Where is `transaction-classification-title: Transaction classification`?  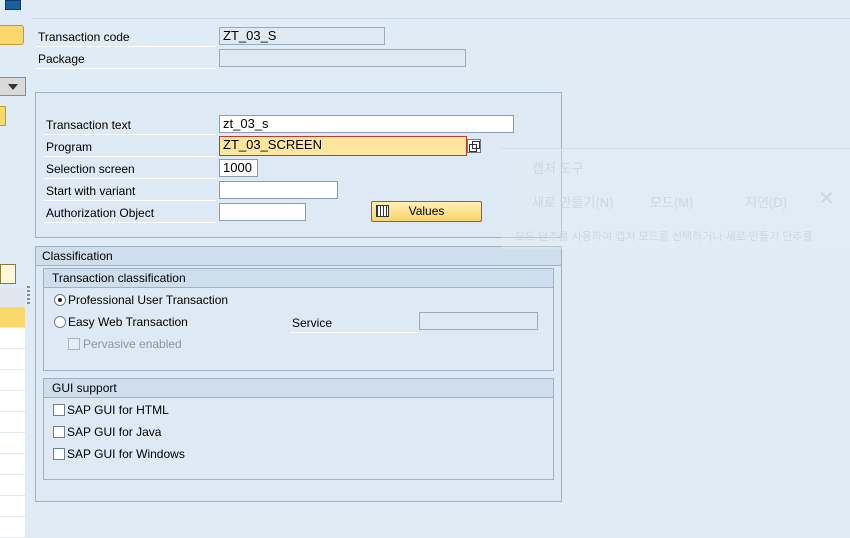
transaction-classification-title: Transaction classification is located at coordinates (298, 278).